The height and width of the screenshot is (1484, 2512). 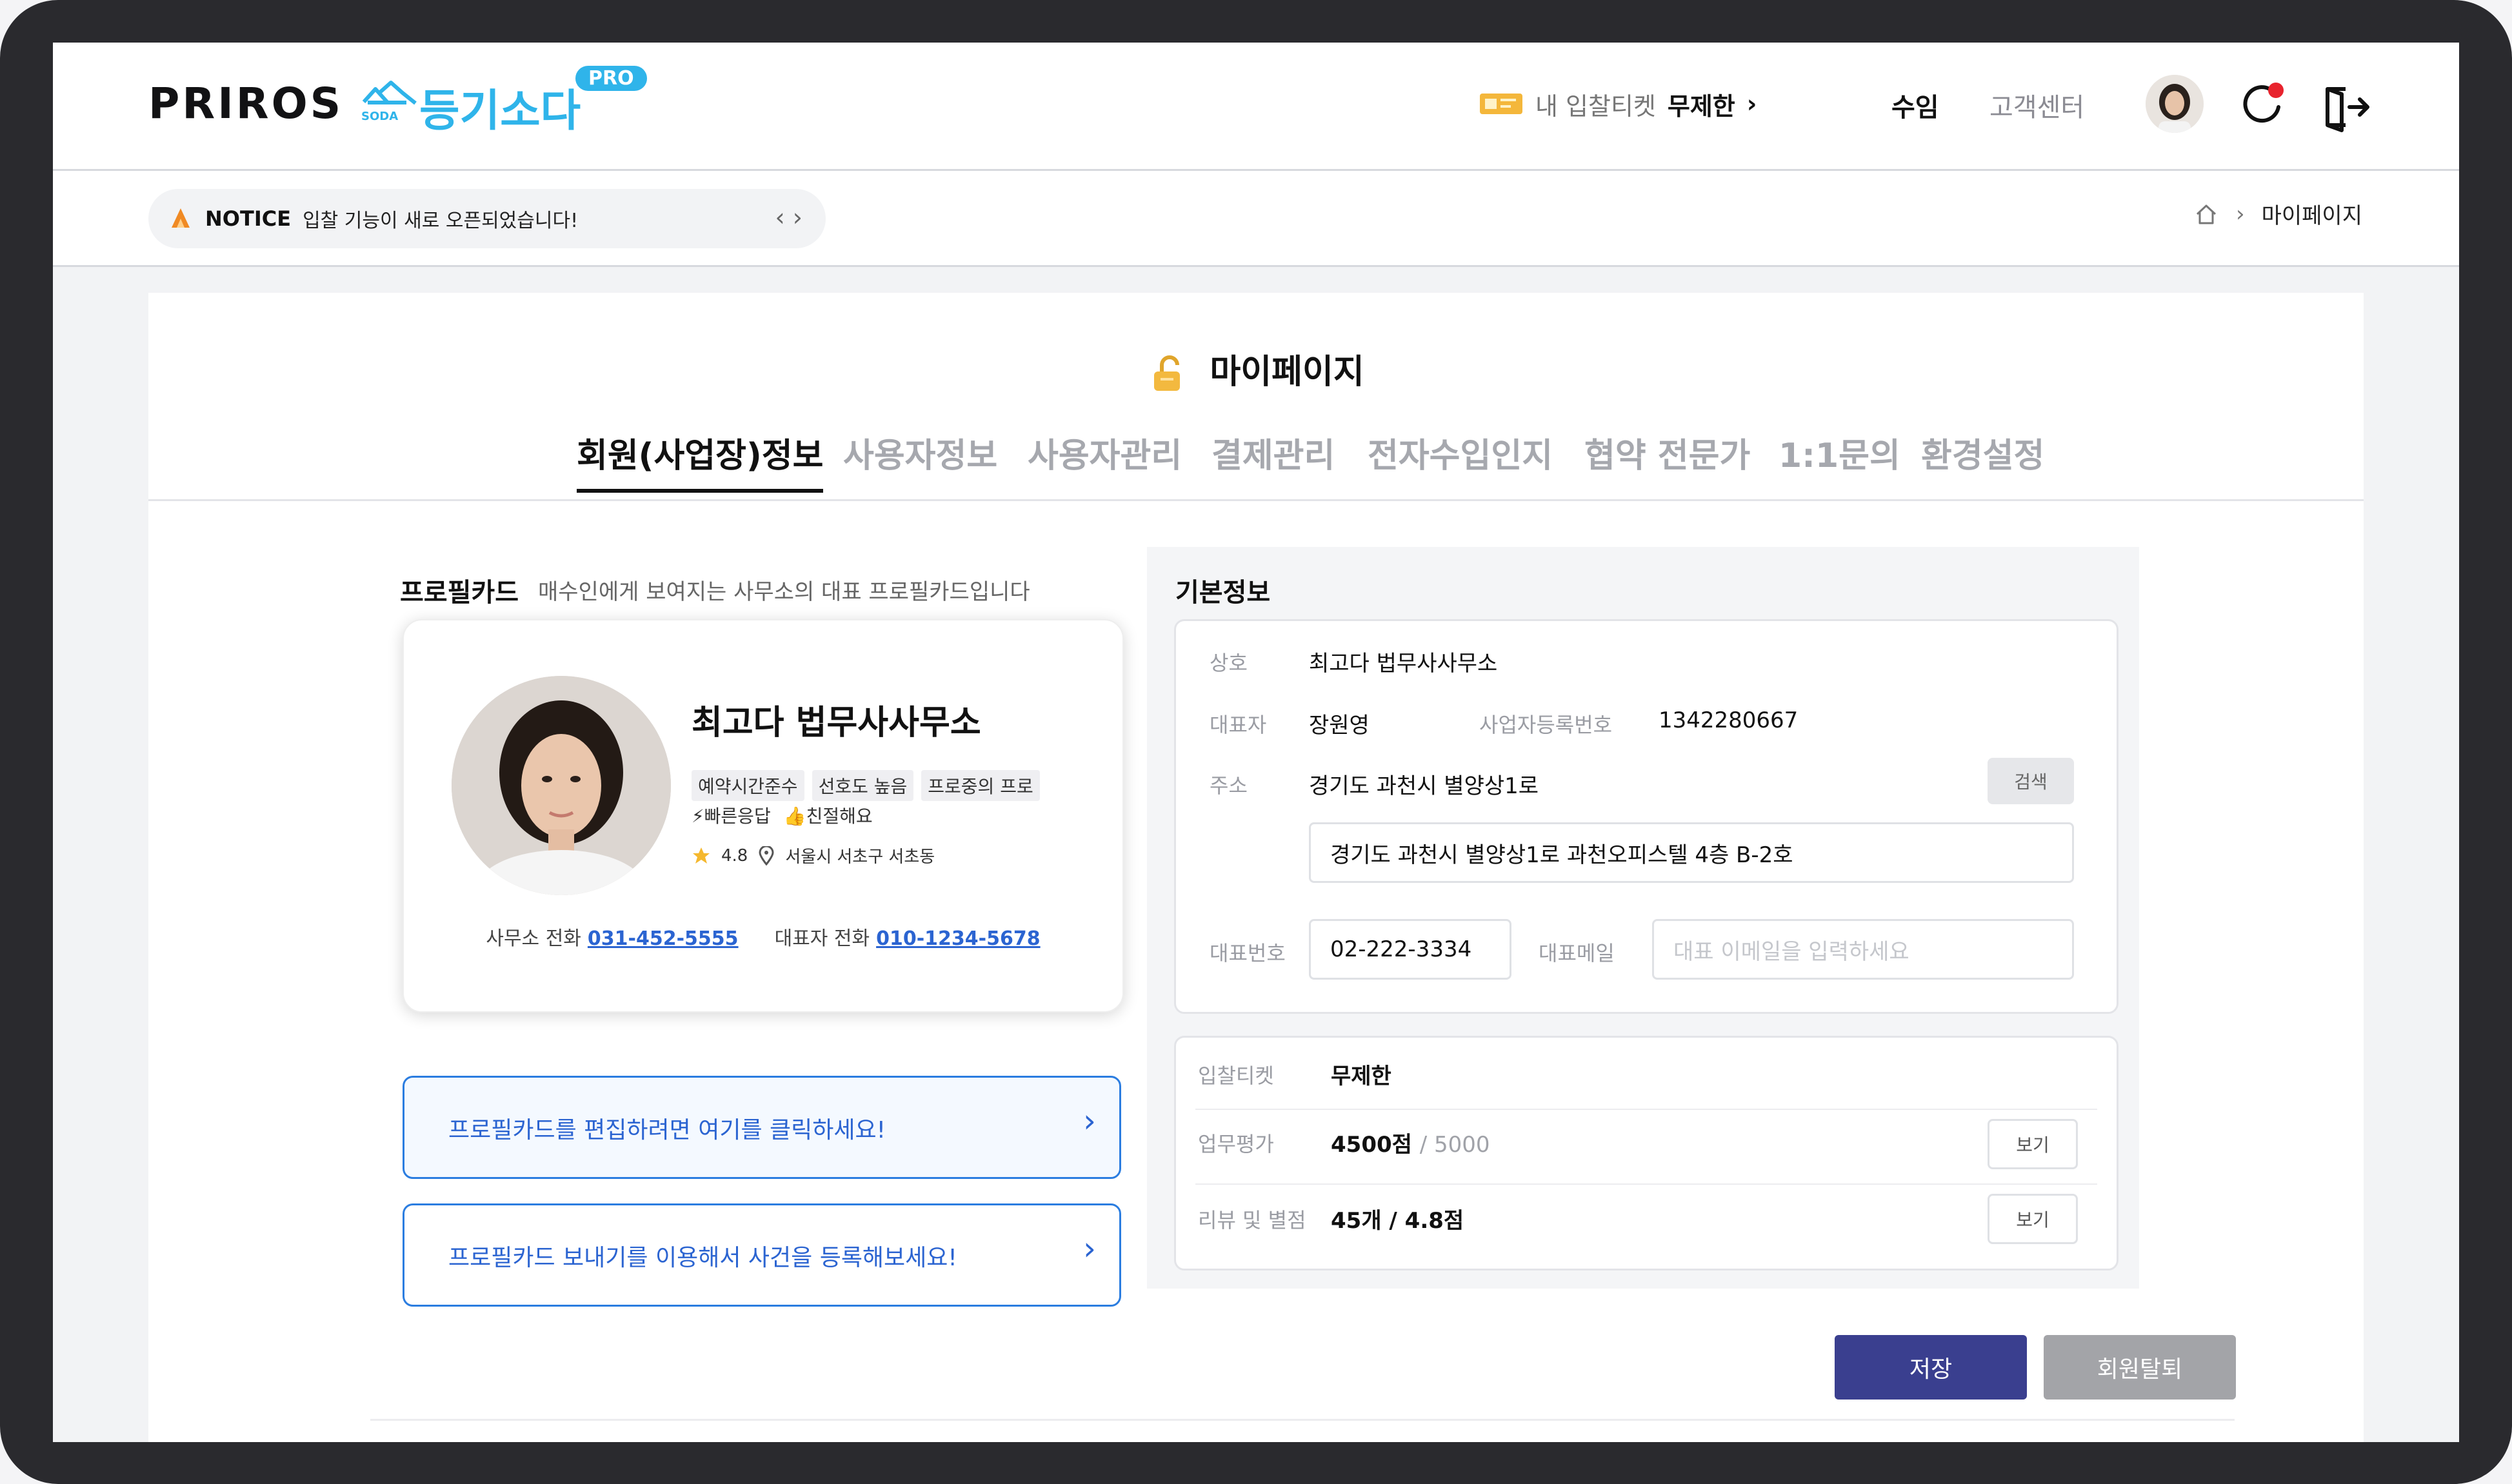 What do you see at coordinates (1105, 452) in the screenshot?
I see `tab-user-management: 사용자관리` at bounding box center [1105, 452].